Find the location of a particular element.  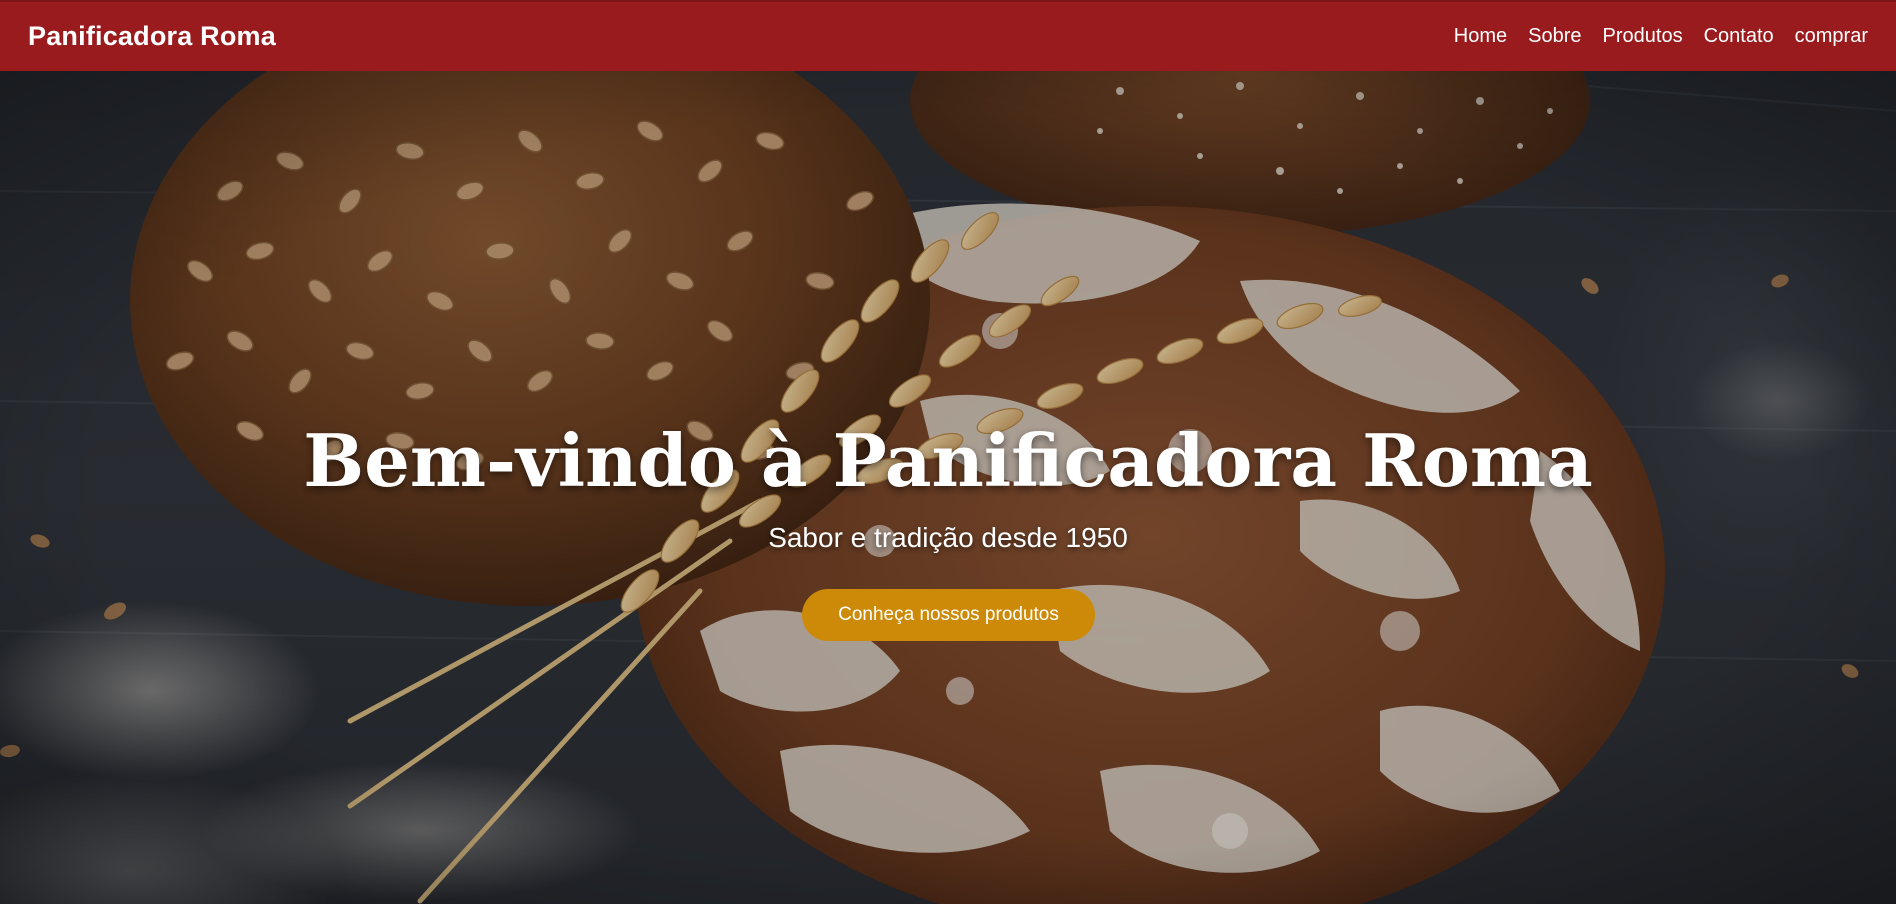

hero-title: Bem-vindo à Panificadora Roma is located at coordinates (948, 460).